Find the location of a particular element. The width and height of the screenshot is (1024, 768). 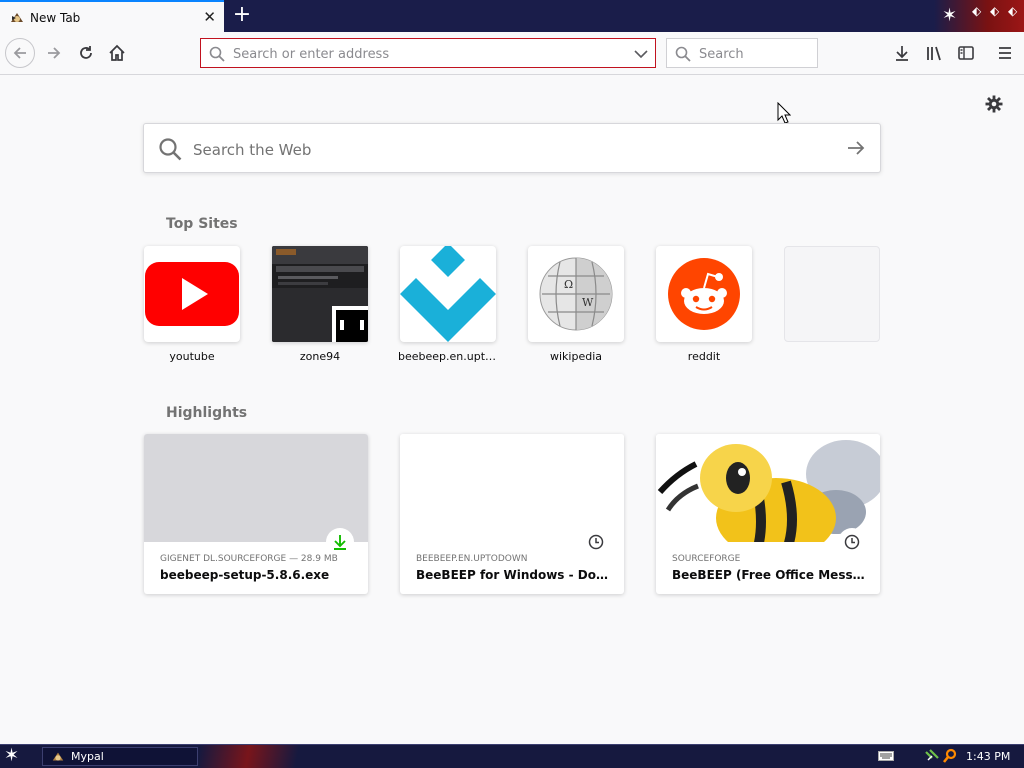

top-site-label: wikipedia is located at coordinates (575, 356).